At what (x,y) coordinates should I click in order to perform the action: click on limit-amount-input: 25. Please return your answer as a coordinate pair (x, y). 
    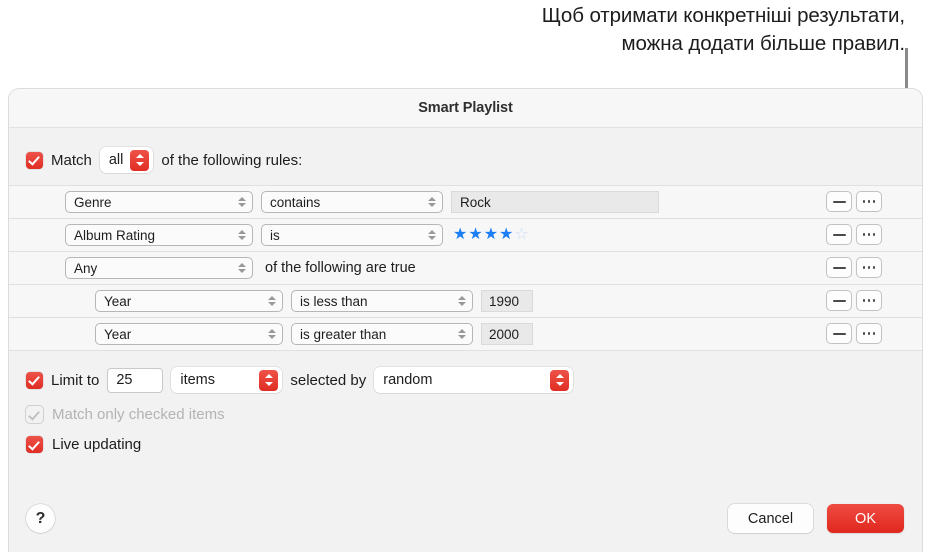
    Looking at the image, I should click on (135, 380).